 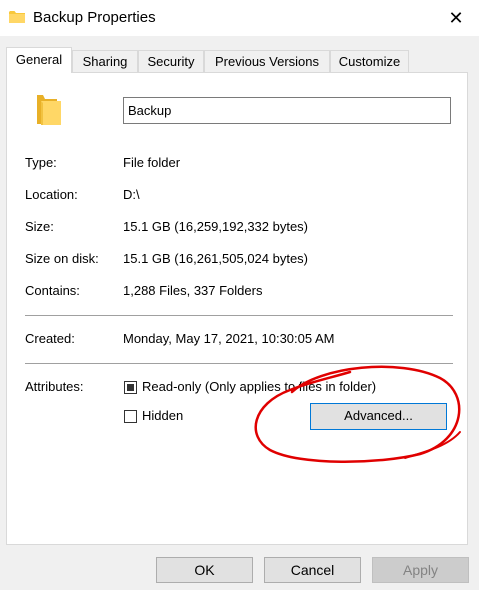 What do you see at coordinates (41, 162) in the screenshot?
I see `type-label: Type:` at bounding box center [41, 162].